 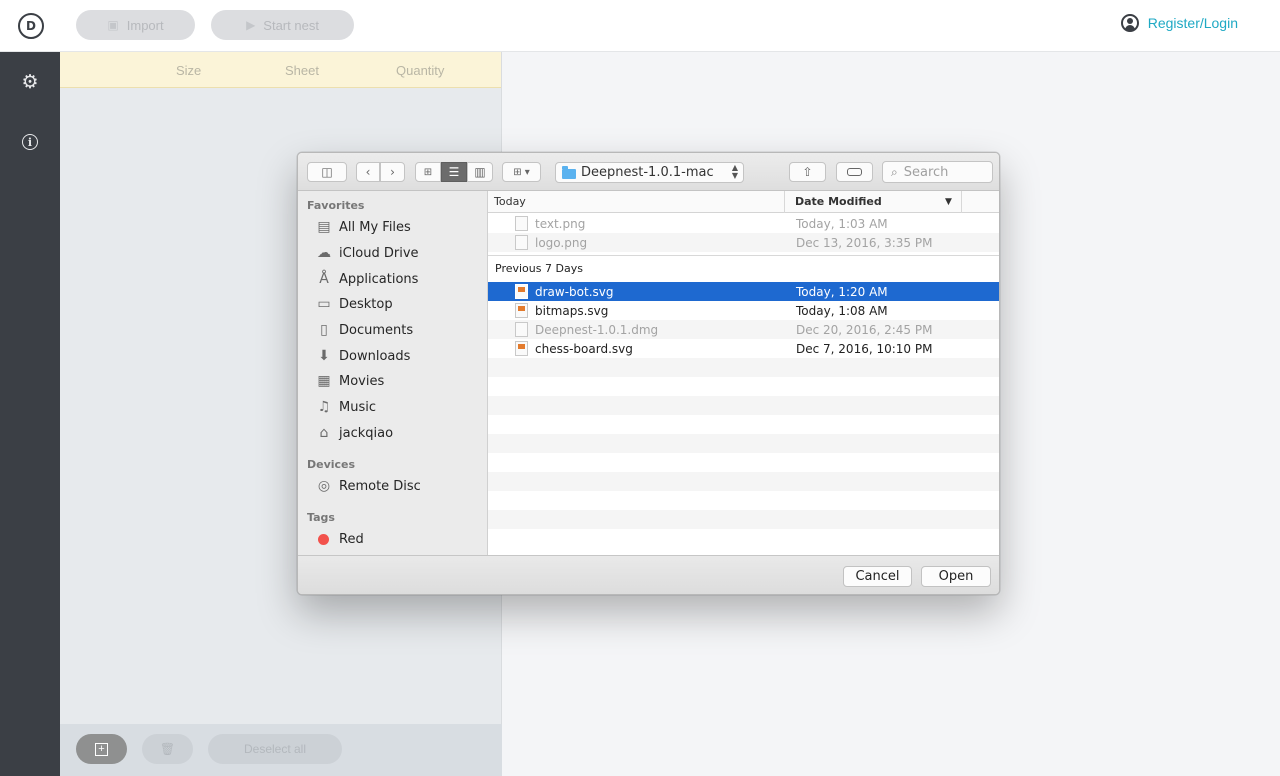 I want to click on sidebar-toggle-button: ◫, so click(x=327, y=172).